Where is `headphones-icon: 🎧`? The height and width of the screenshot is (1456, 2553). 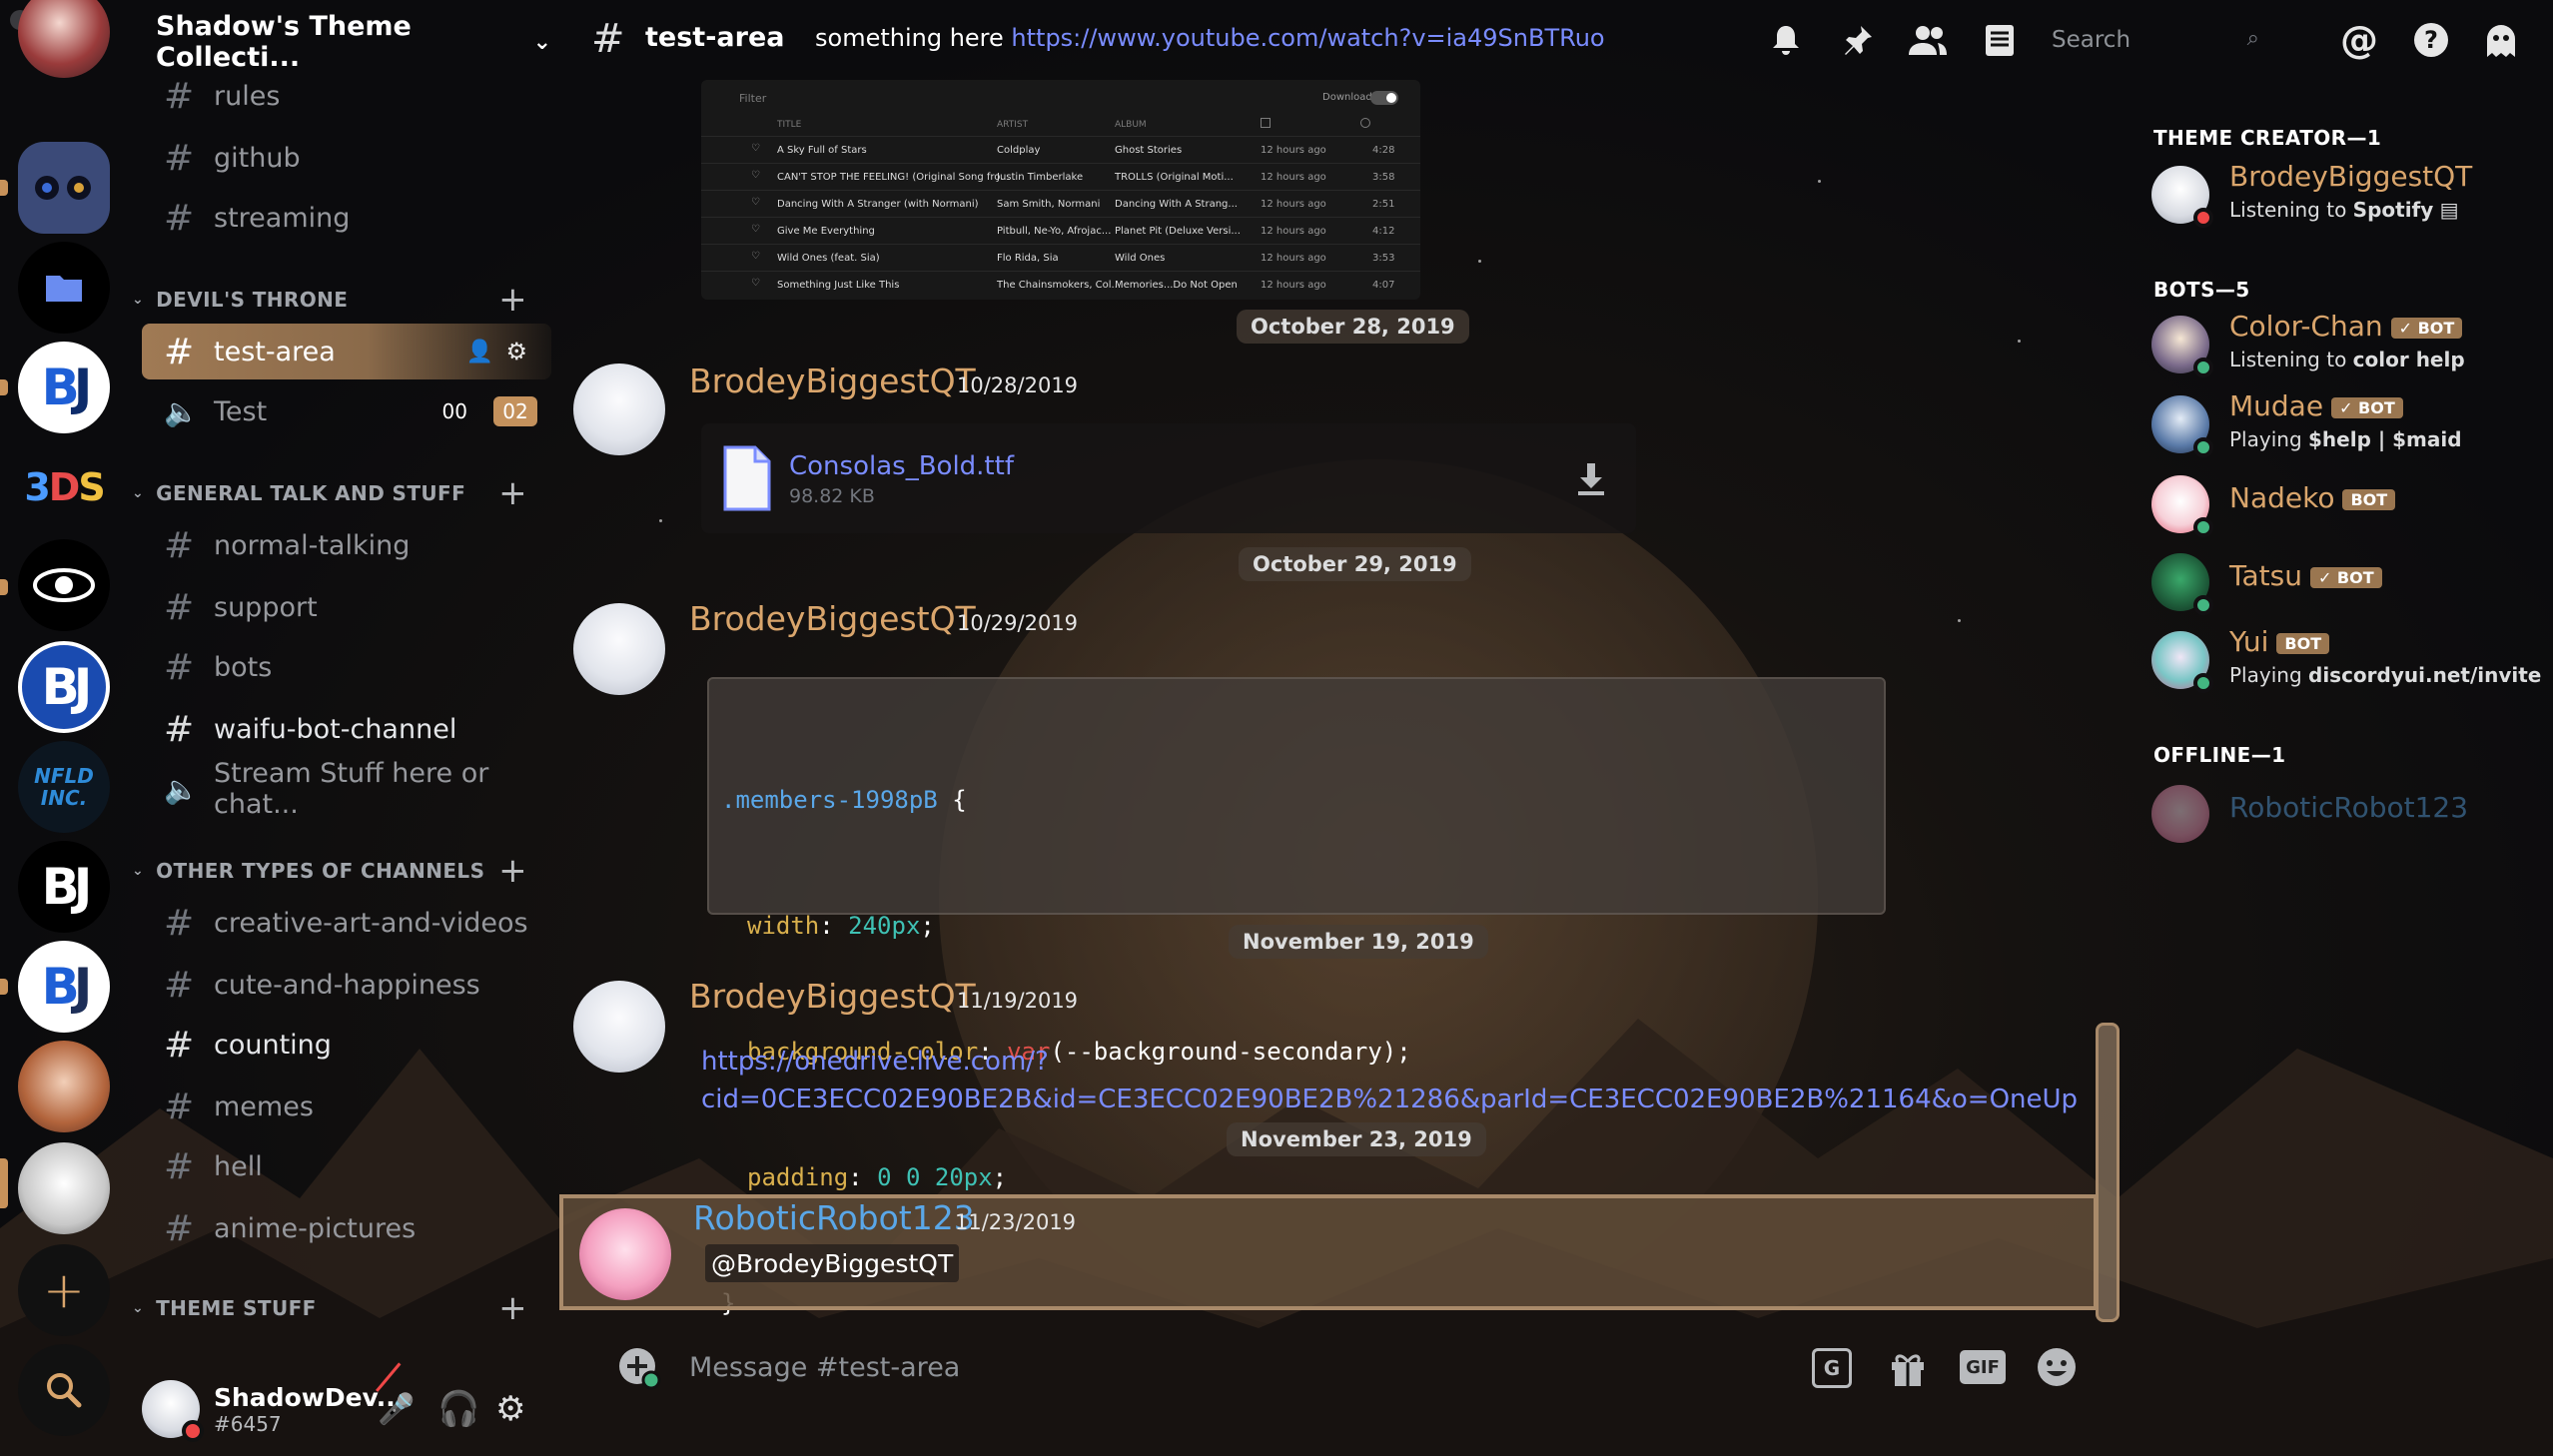 headphones-icon: 🎧 is located at coordinates (458, 1409).